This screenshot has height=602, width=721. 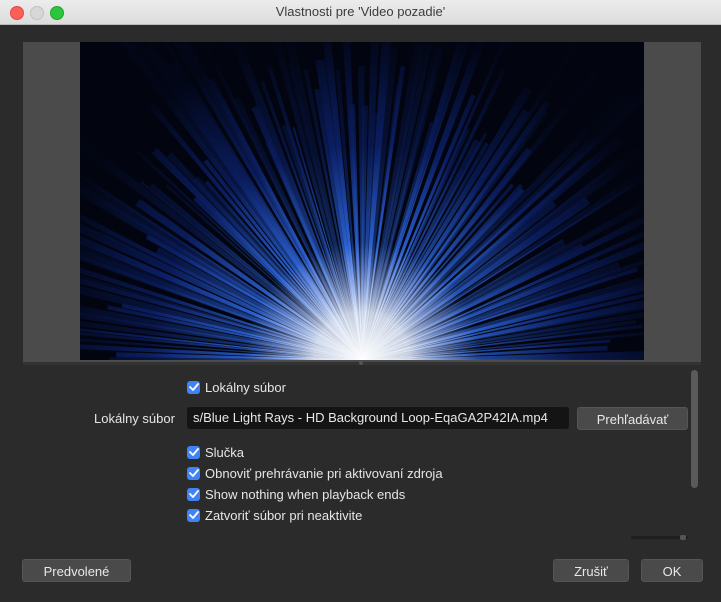 I want to click on ok-button: OK, so click(x=672, y=570).